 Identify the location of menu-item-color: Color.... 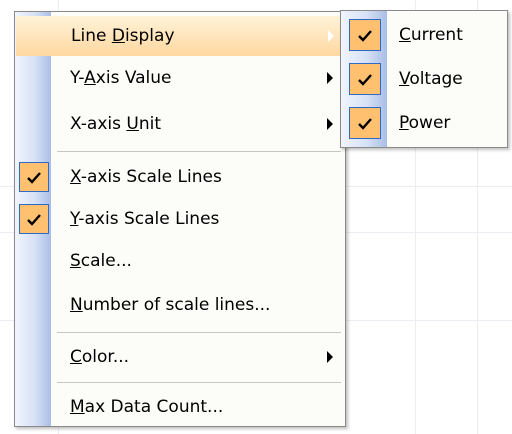
(180, 357).